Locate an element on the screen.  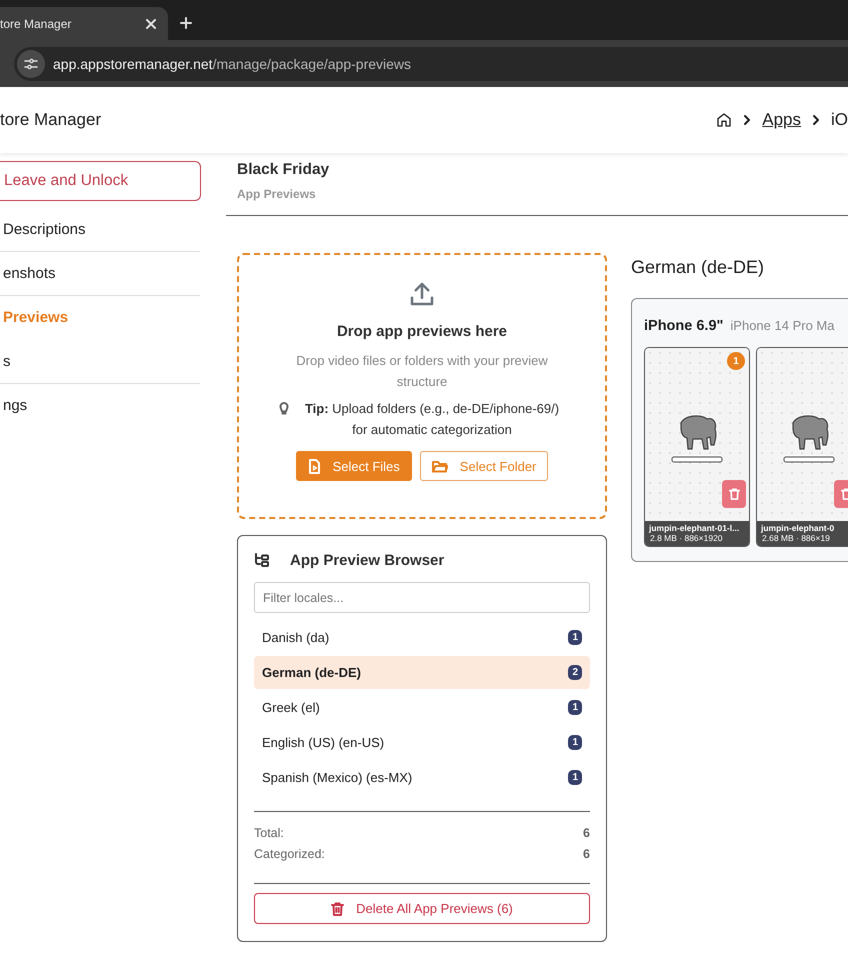
leave-button: Leave and Unlock is located at coordinates (100, 181).